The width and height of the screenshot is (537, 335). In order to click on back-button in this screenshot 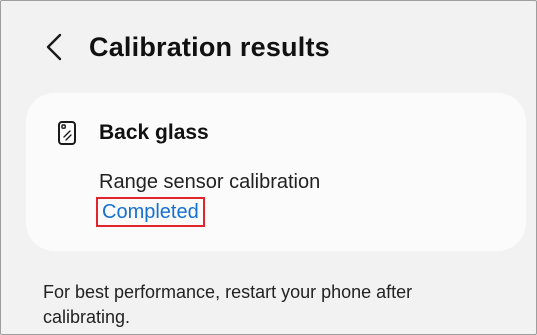, I will do `click(54, 47)`.